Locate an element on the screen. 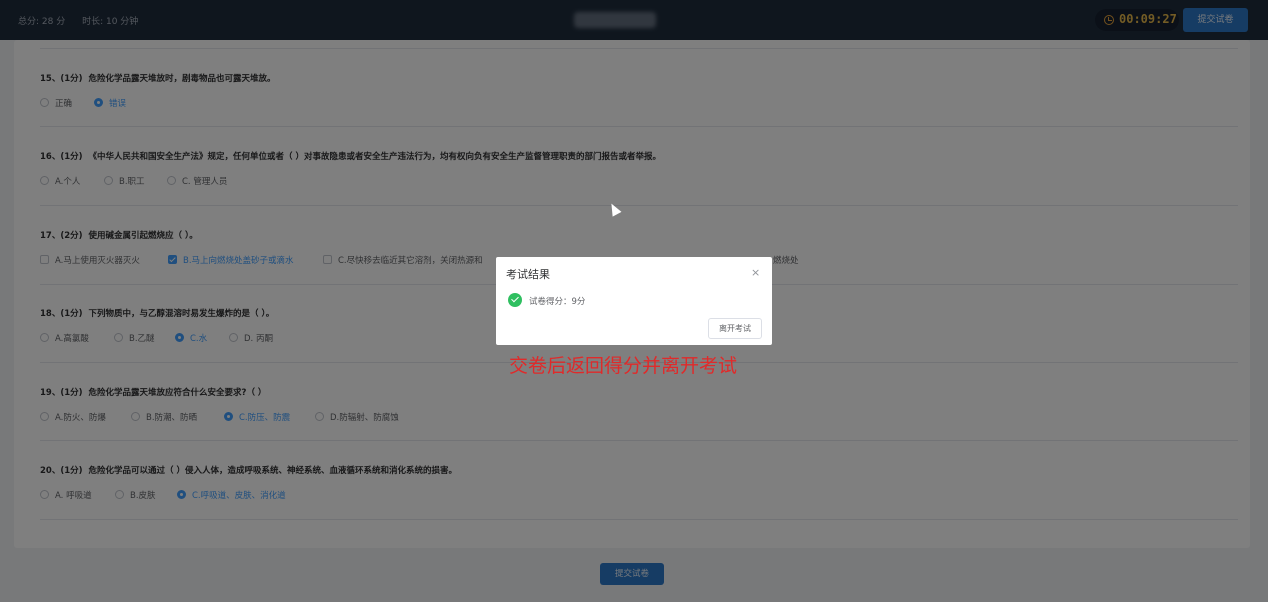 This screenshot has height=602, width=1268. close-icon: × is located at coordinates (755, 272).